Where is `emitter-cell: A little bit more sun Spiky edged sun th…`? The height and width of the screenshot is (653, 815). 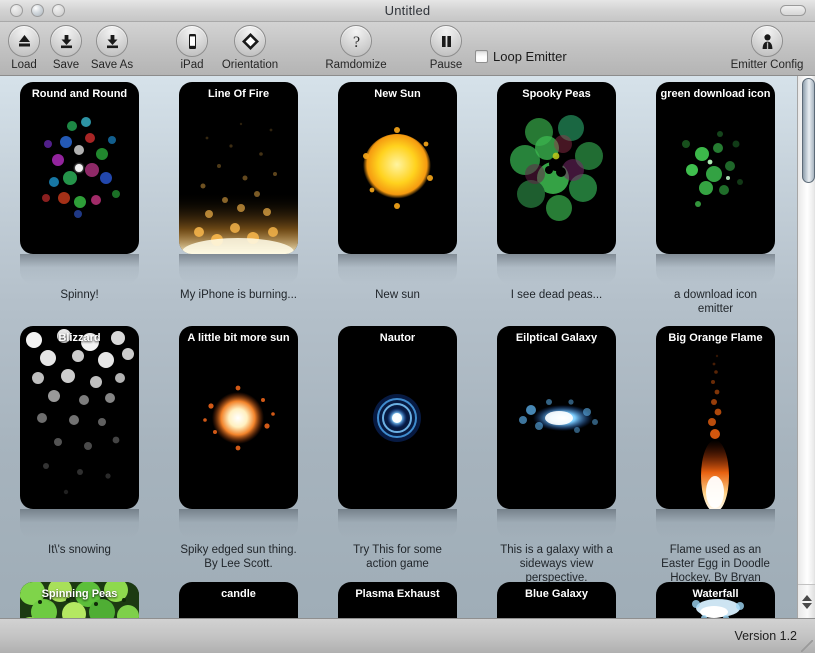
emitter-cell: A little bit more sun Spiky edged sun th… is located at coordinates (238, 454).